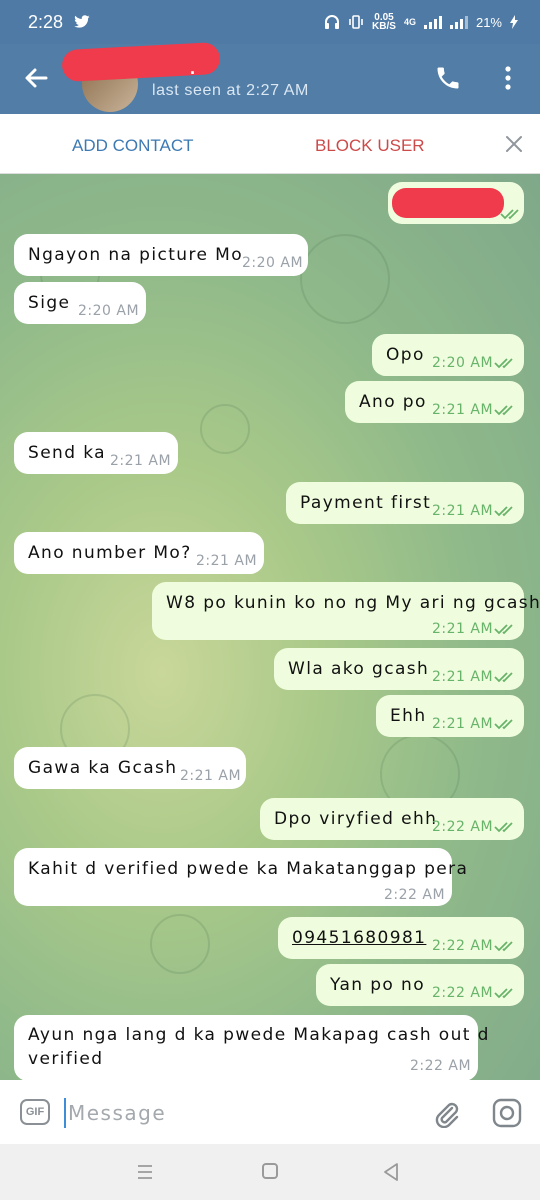 Image resolution: width=540 pixels, height=1200 pixels. Describe the element at coordinates (359, 938) in the screenshot. I see `phone-number-link: 09451680981` at that location.